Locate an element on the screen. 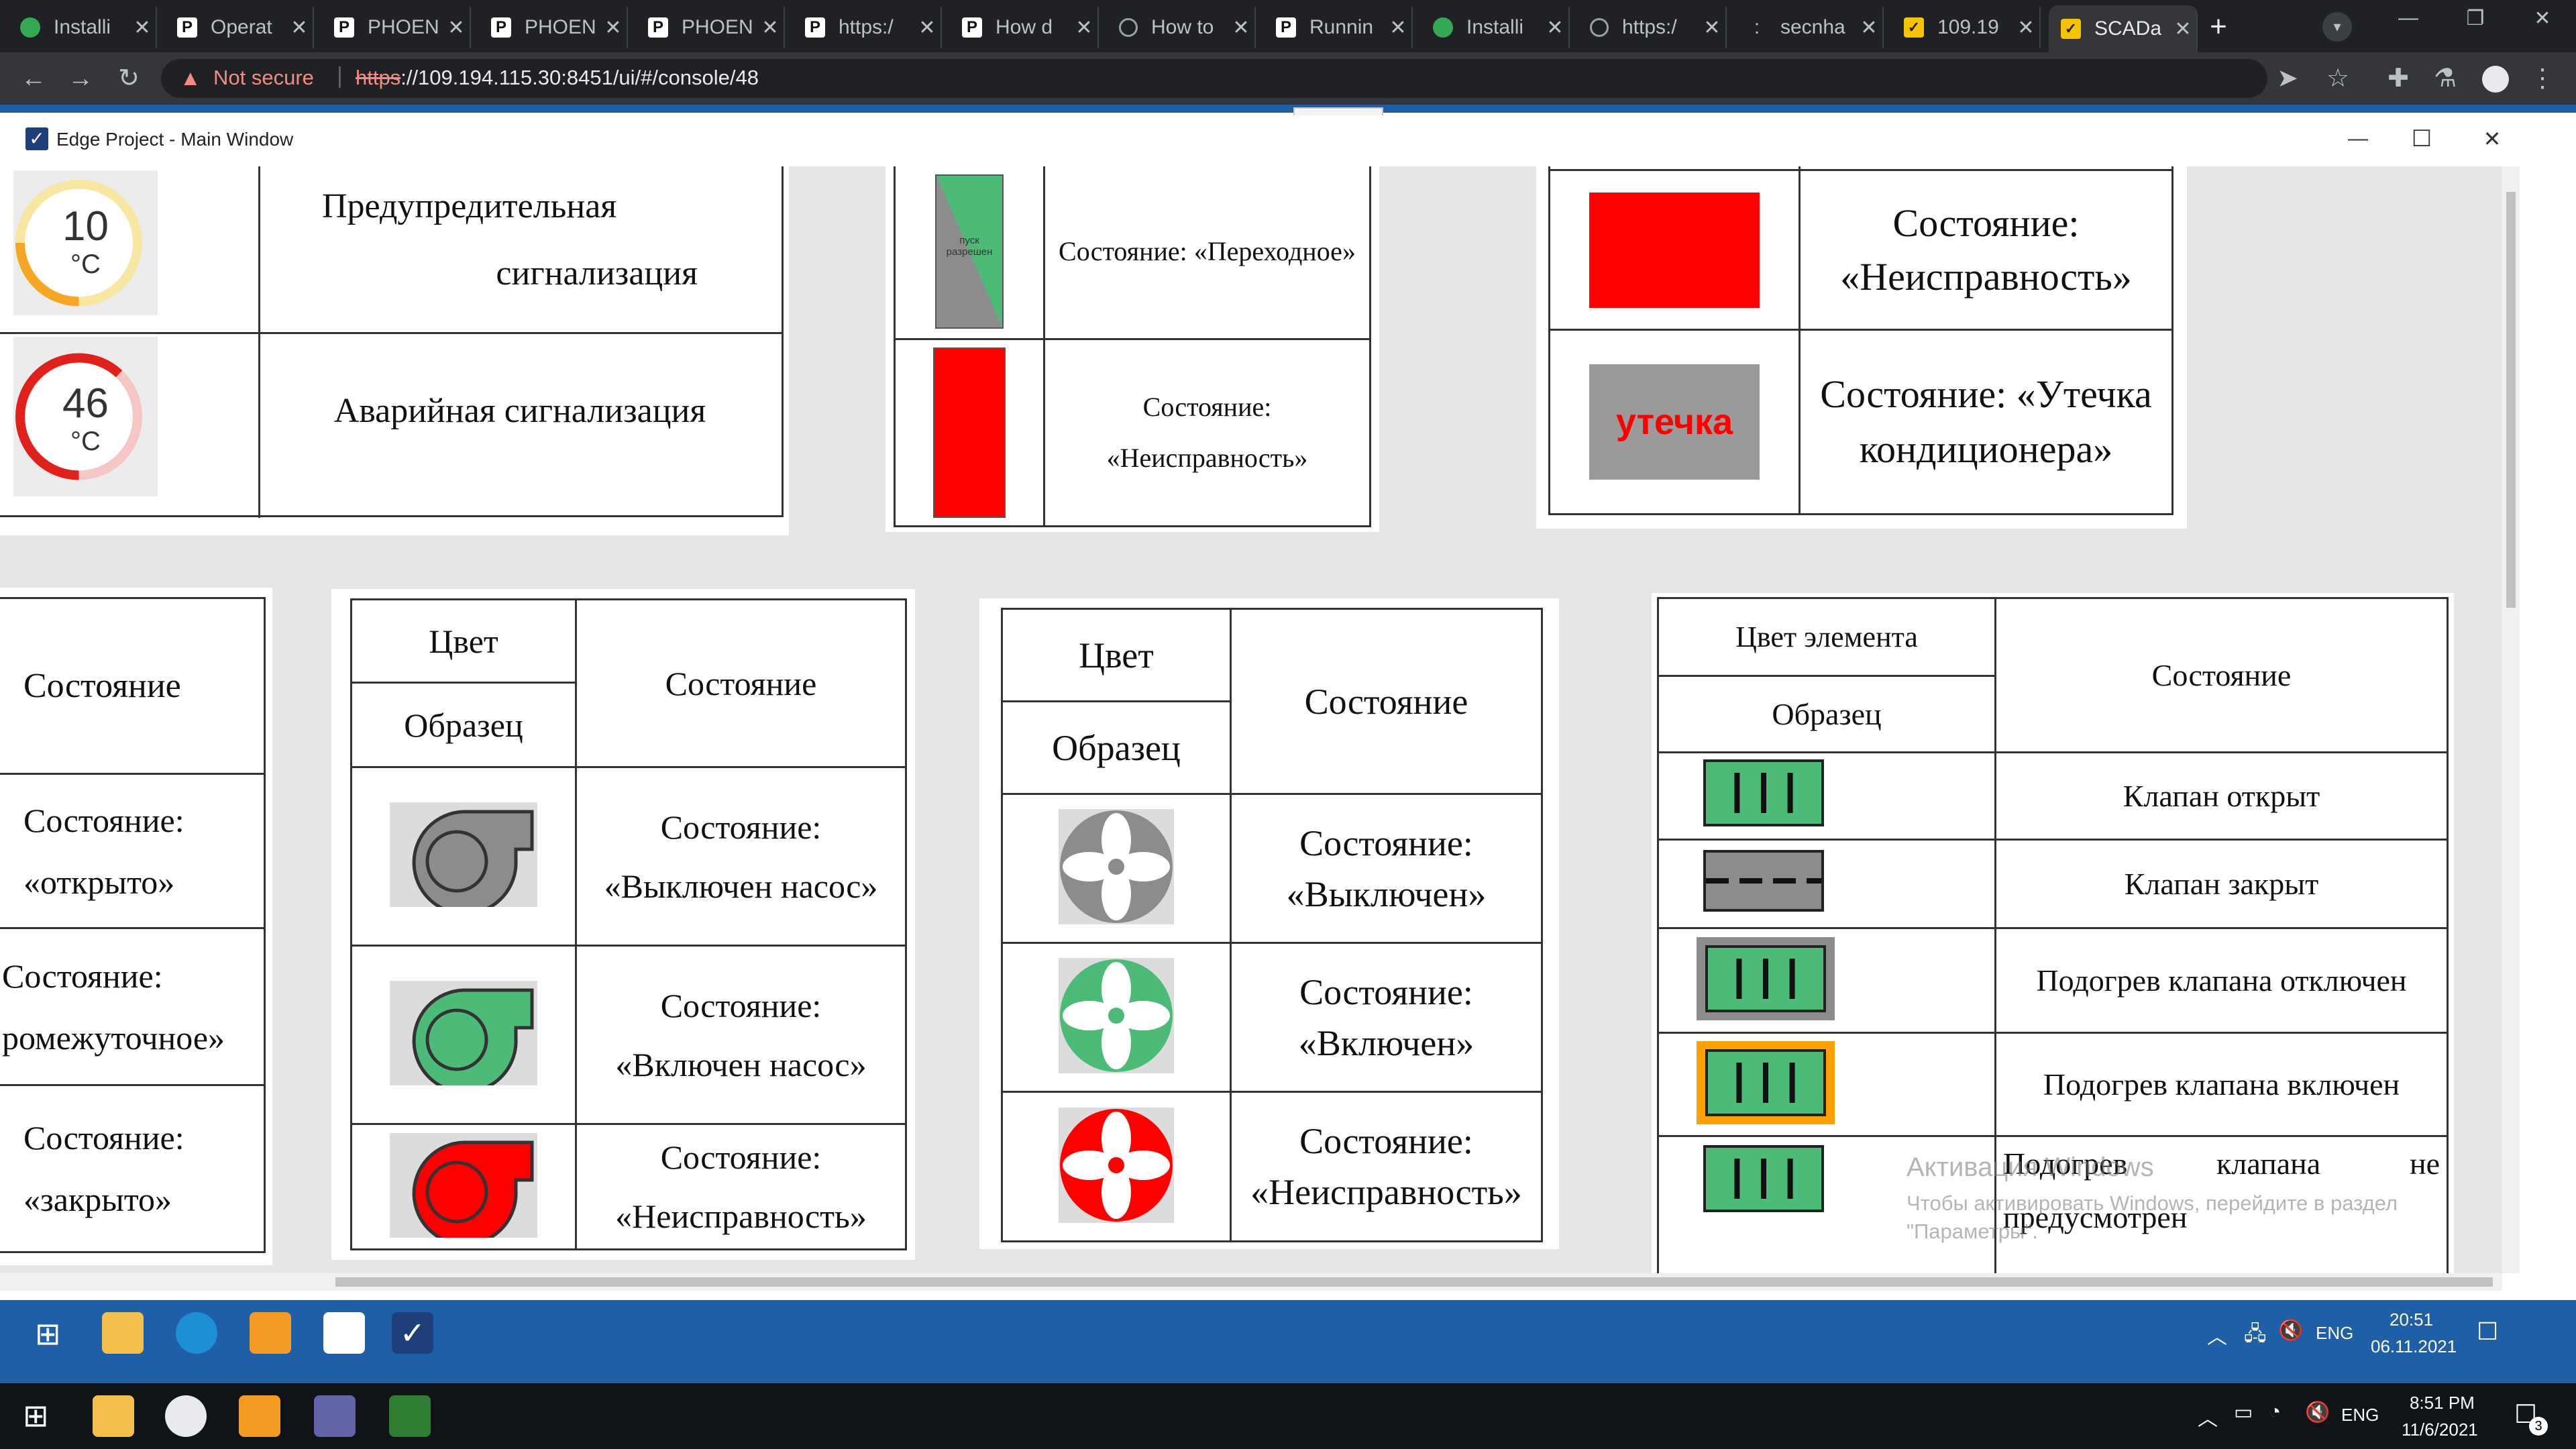  browser-tab: : secnha ✕ is located at coordinates (1809, 27).